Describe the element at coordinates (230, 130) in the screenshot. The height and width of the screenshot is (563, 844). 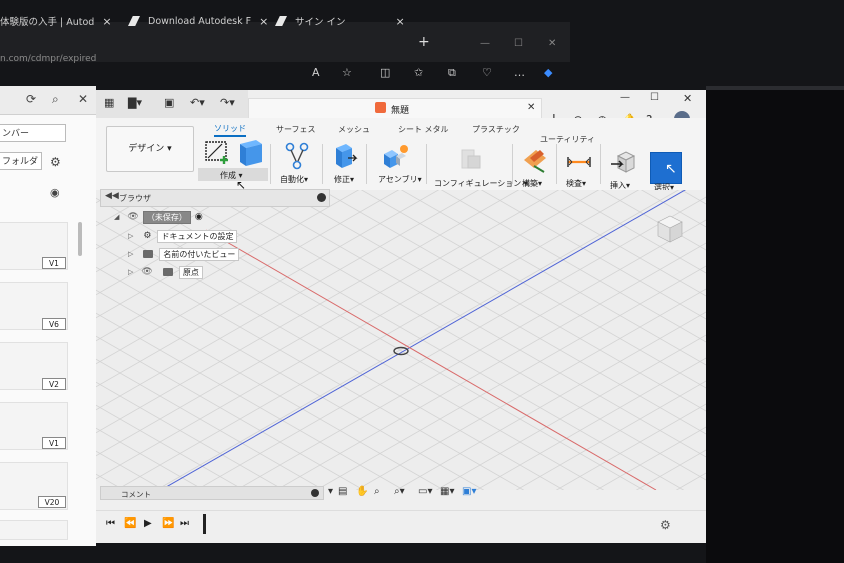
I see `tab-solid: ソリッド` at that location.